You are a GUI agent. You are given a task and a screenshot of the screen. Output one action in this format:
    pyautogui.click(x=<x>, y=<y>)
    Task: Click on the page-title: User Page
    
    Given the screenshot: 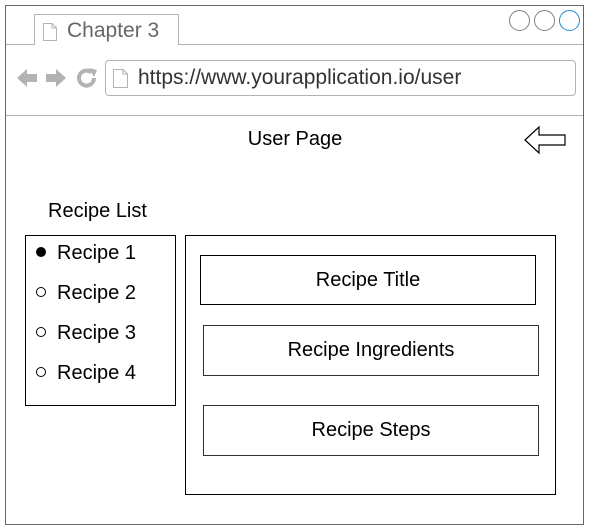 What is the action you would take?
    pyautogui.click(x=295, y=139)
    